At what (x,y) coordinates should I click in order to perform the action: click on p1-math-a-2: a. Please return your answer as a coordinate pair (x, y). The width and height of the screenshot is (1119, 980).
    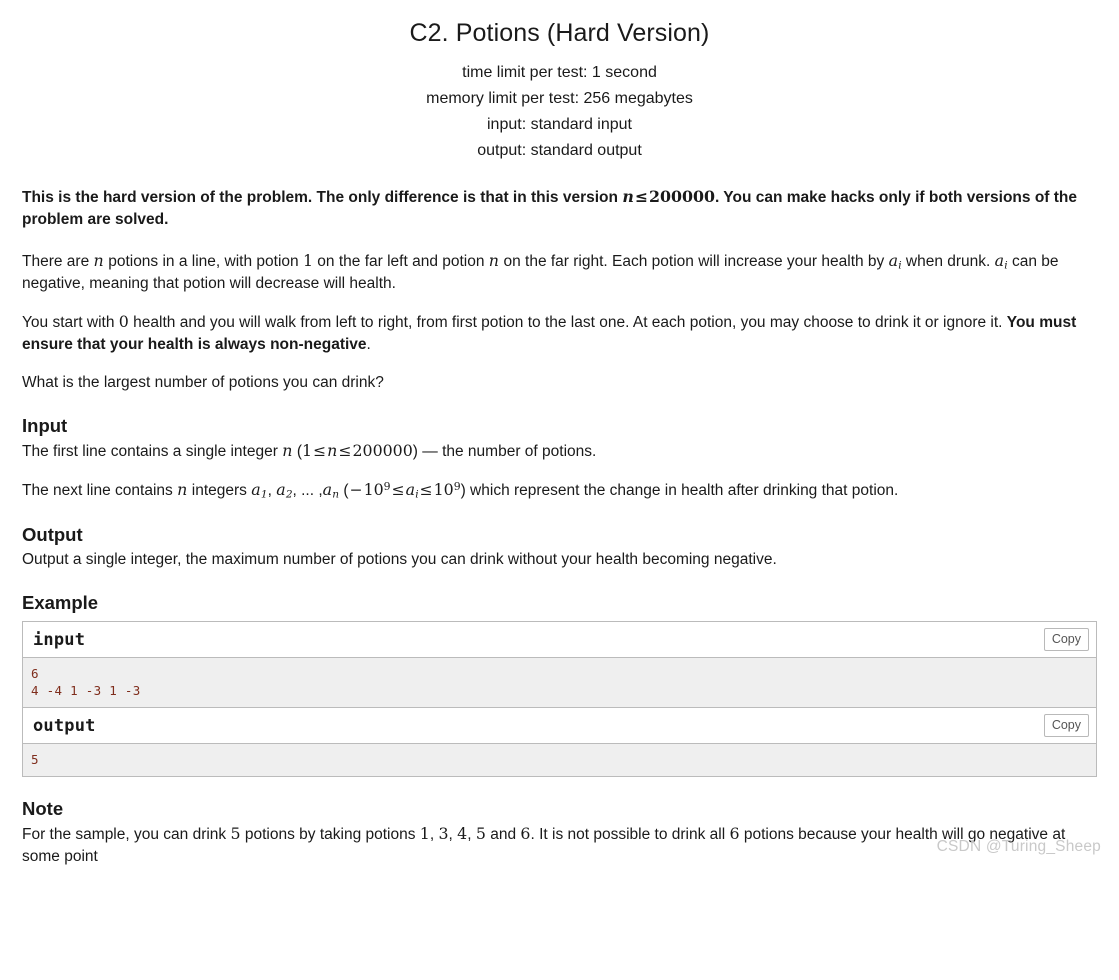
    Looking at the image, I should click on (999, 260).